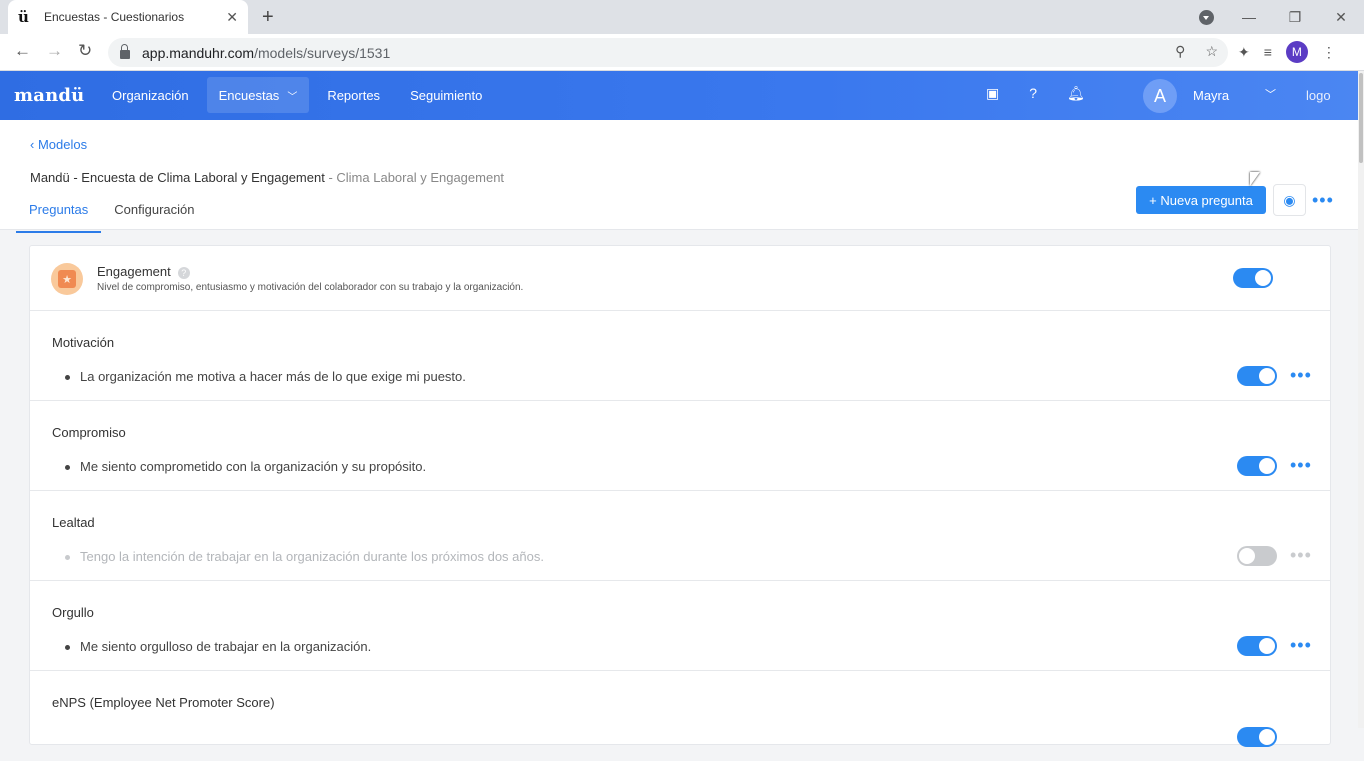 The height and width of the screenshot is (761, 1364). What do you see at coordinates (992, 93) in the screenshot?
I see `briefcase-icon: ▣` at bounding box center [992, 93].